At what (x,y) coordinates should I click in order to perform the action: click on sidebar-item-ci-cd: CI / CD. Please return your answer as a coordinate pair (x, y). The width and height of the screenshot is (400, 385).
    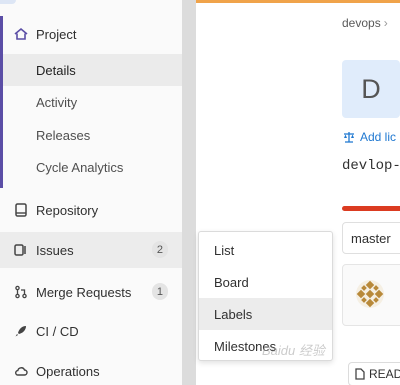
    Looking at the image, I should click on (91, 331).